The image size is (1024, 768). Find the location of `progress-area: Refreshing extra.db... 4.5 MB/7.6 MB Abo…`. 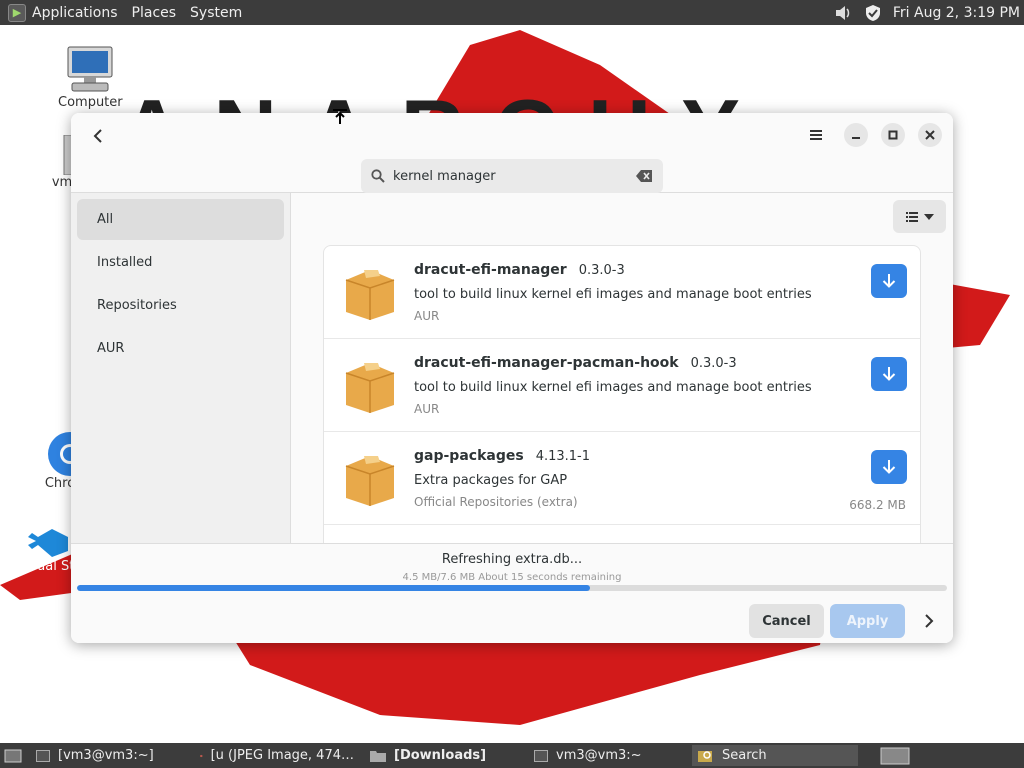

progress-area: Refreshing extra.db... 4.5 MB/7.6 MB Abo… is located at coordinates (512, 593).